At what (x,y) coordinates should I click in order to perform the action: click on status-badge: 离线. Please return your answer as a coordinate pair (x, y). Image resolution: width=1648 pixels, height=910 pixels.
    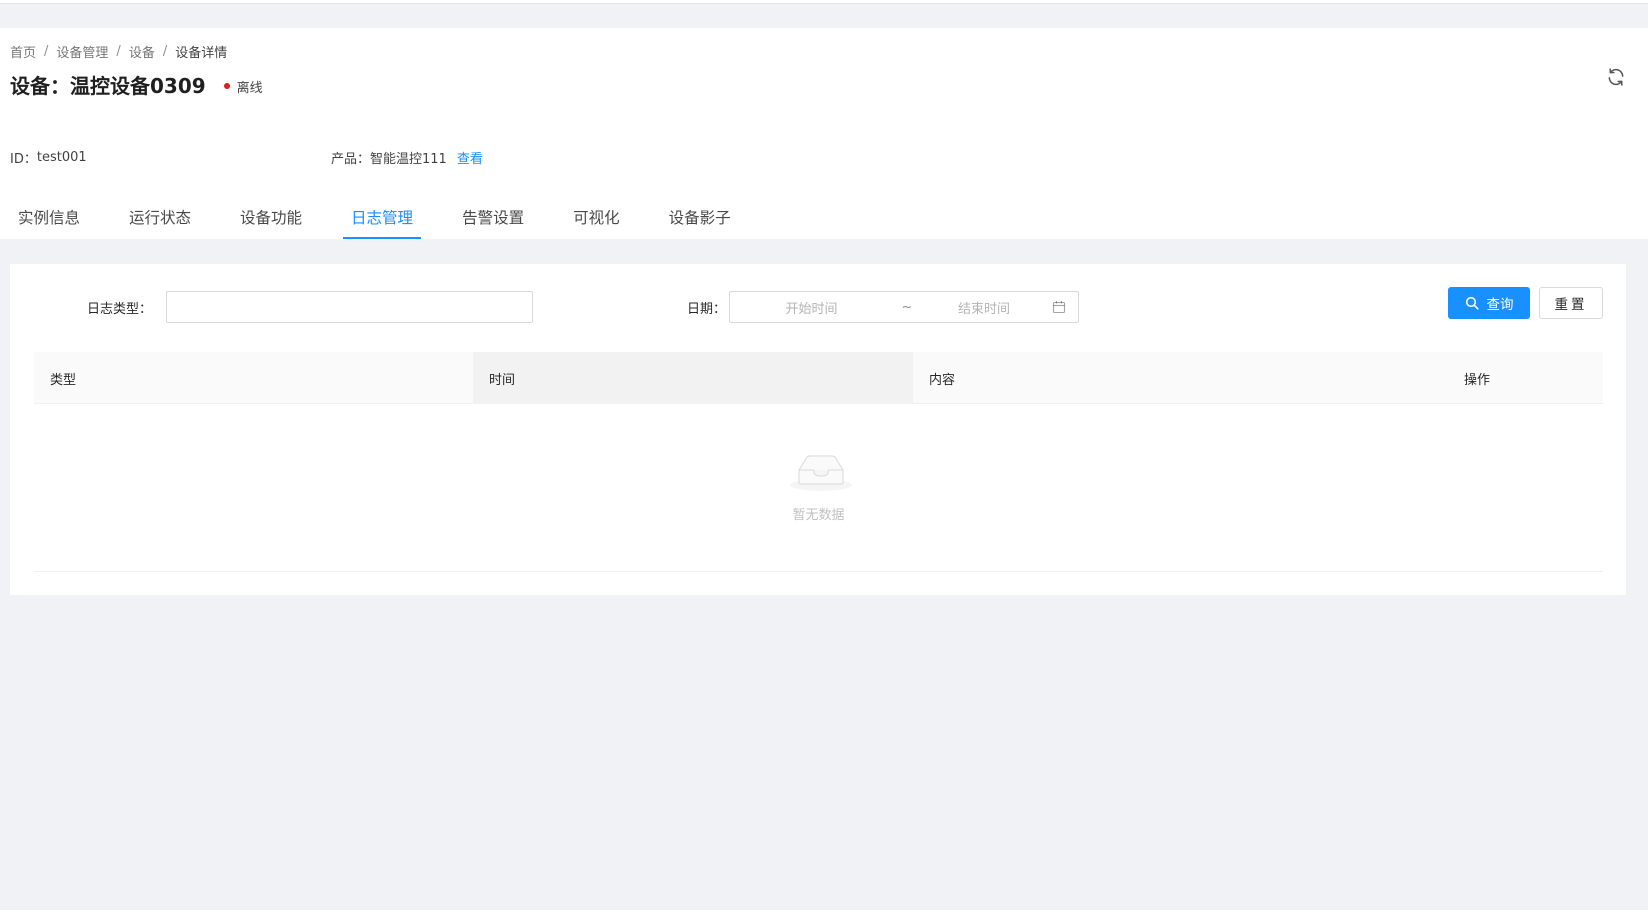
    Looking at the image, I should click on (243, 86).